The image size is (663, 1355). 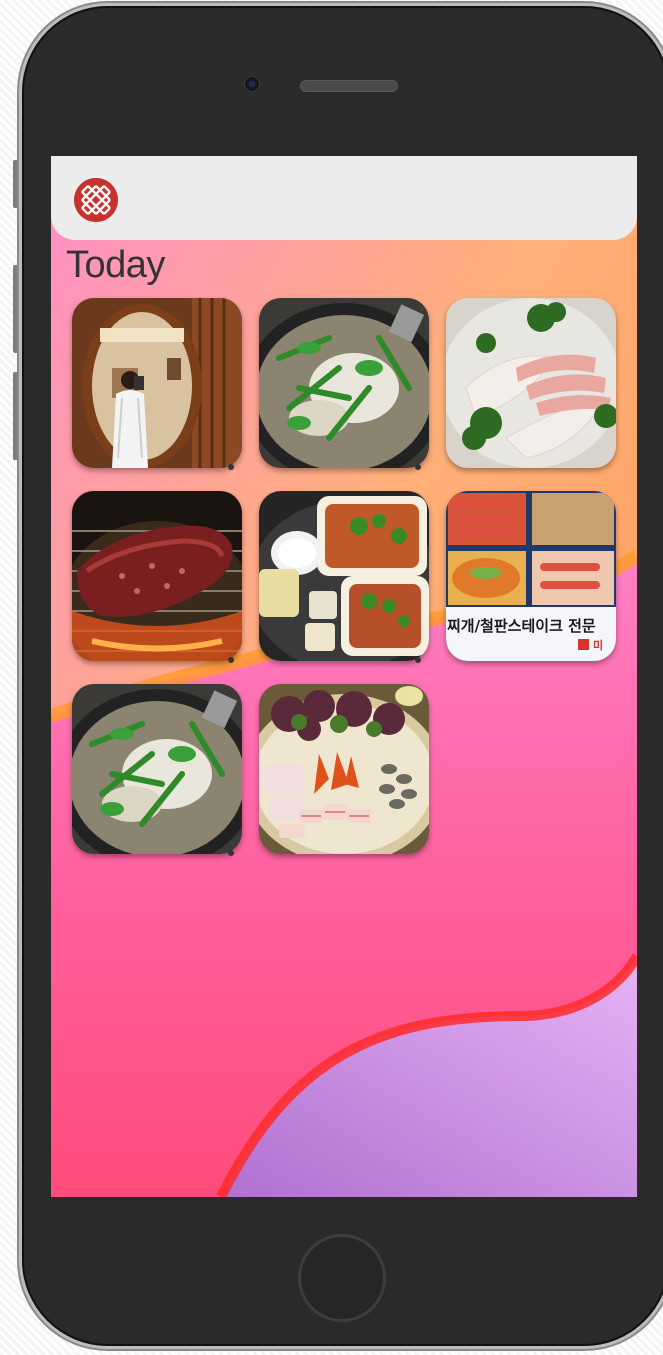 What do you see at coordinates (252, 84) in the screenshot?
I see `front-camera-icon` at bounding box center [252, 84].